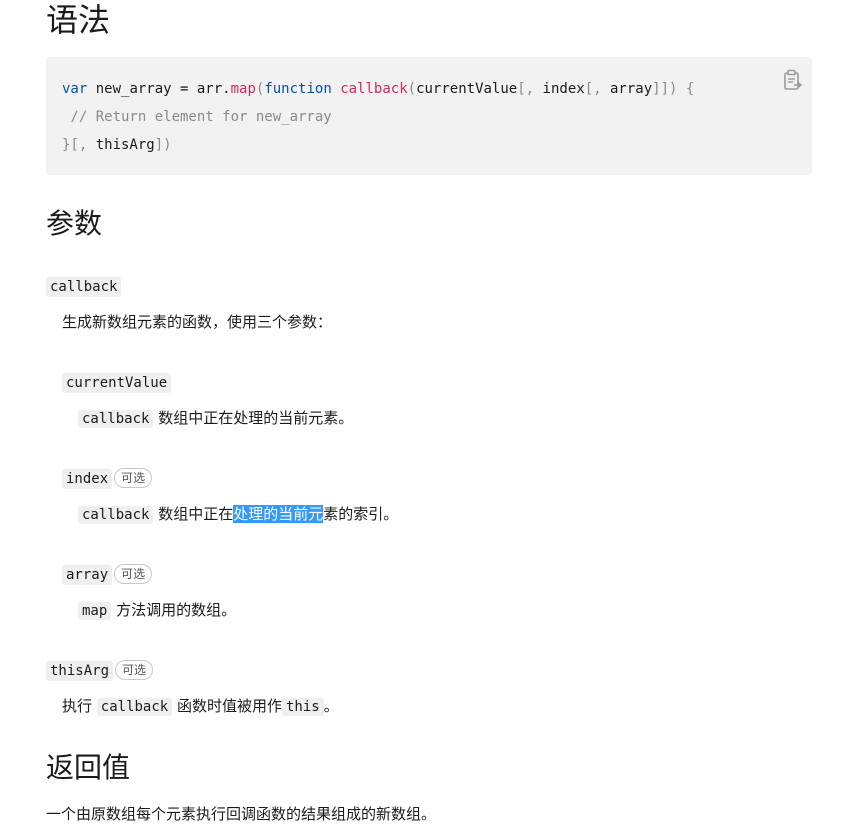 This screenshot has height=826, width=858. I want to click on code-punct: ]), so click(163, 145).